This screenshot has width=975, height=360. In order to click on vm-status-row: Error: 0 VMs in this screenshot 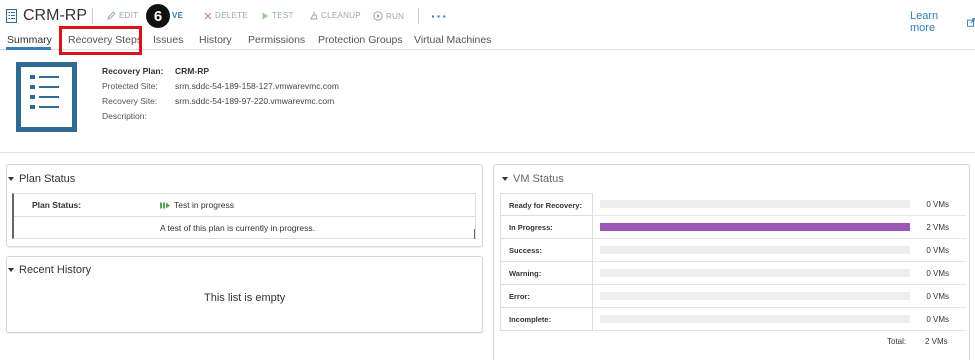, I will do `click(733, 296)`.